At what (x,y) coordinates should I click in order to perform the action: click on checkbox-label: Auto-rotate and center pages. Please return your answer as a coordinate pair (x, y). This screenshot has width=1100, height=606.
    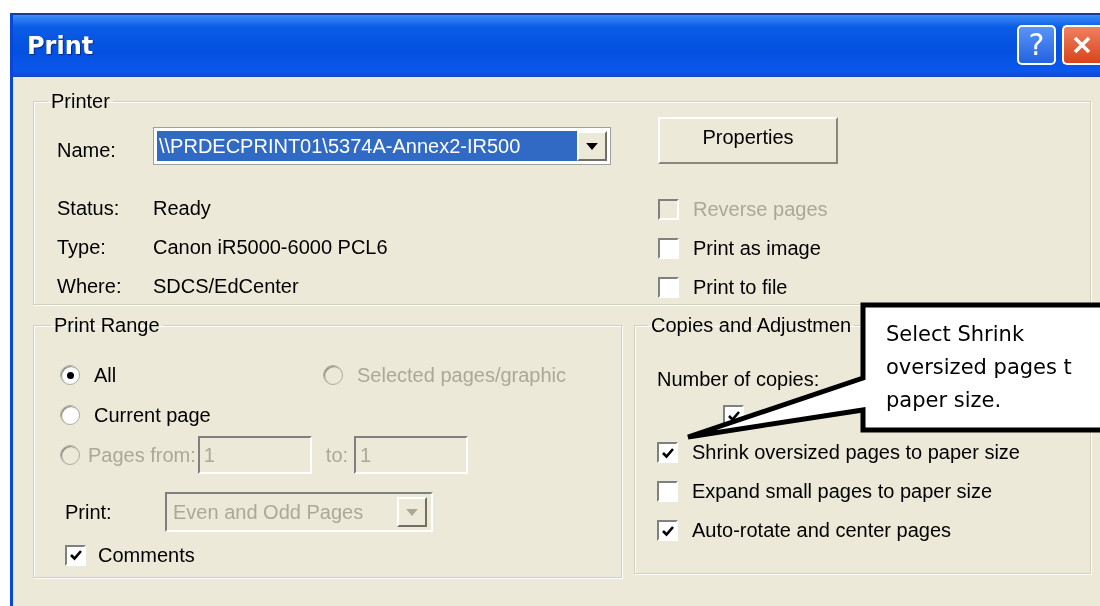
    Looking at the image, I should click on (822, 530).